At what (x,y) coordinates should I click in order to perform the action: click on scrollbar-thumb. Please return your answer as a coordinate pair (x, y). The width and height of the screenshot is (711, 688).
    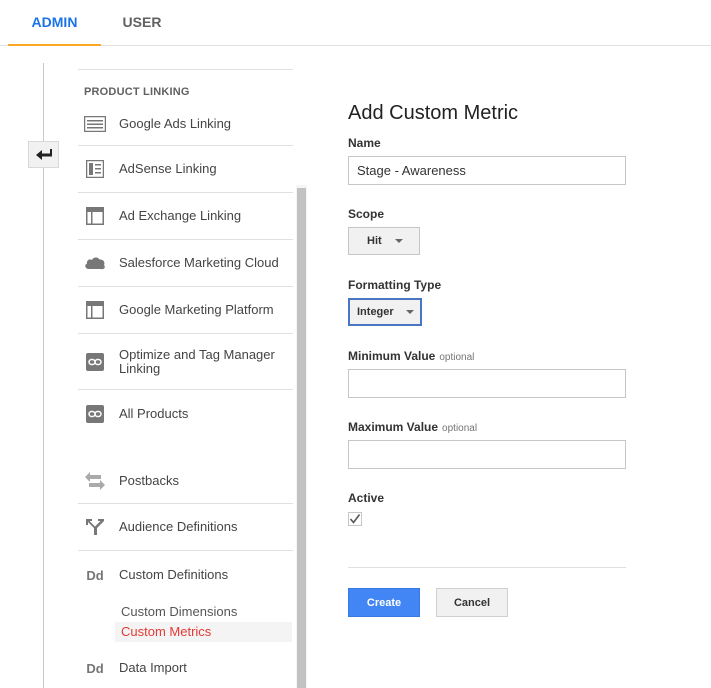
    Looking at the image, I should click on (301, 438).